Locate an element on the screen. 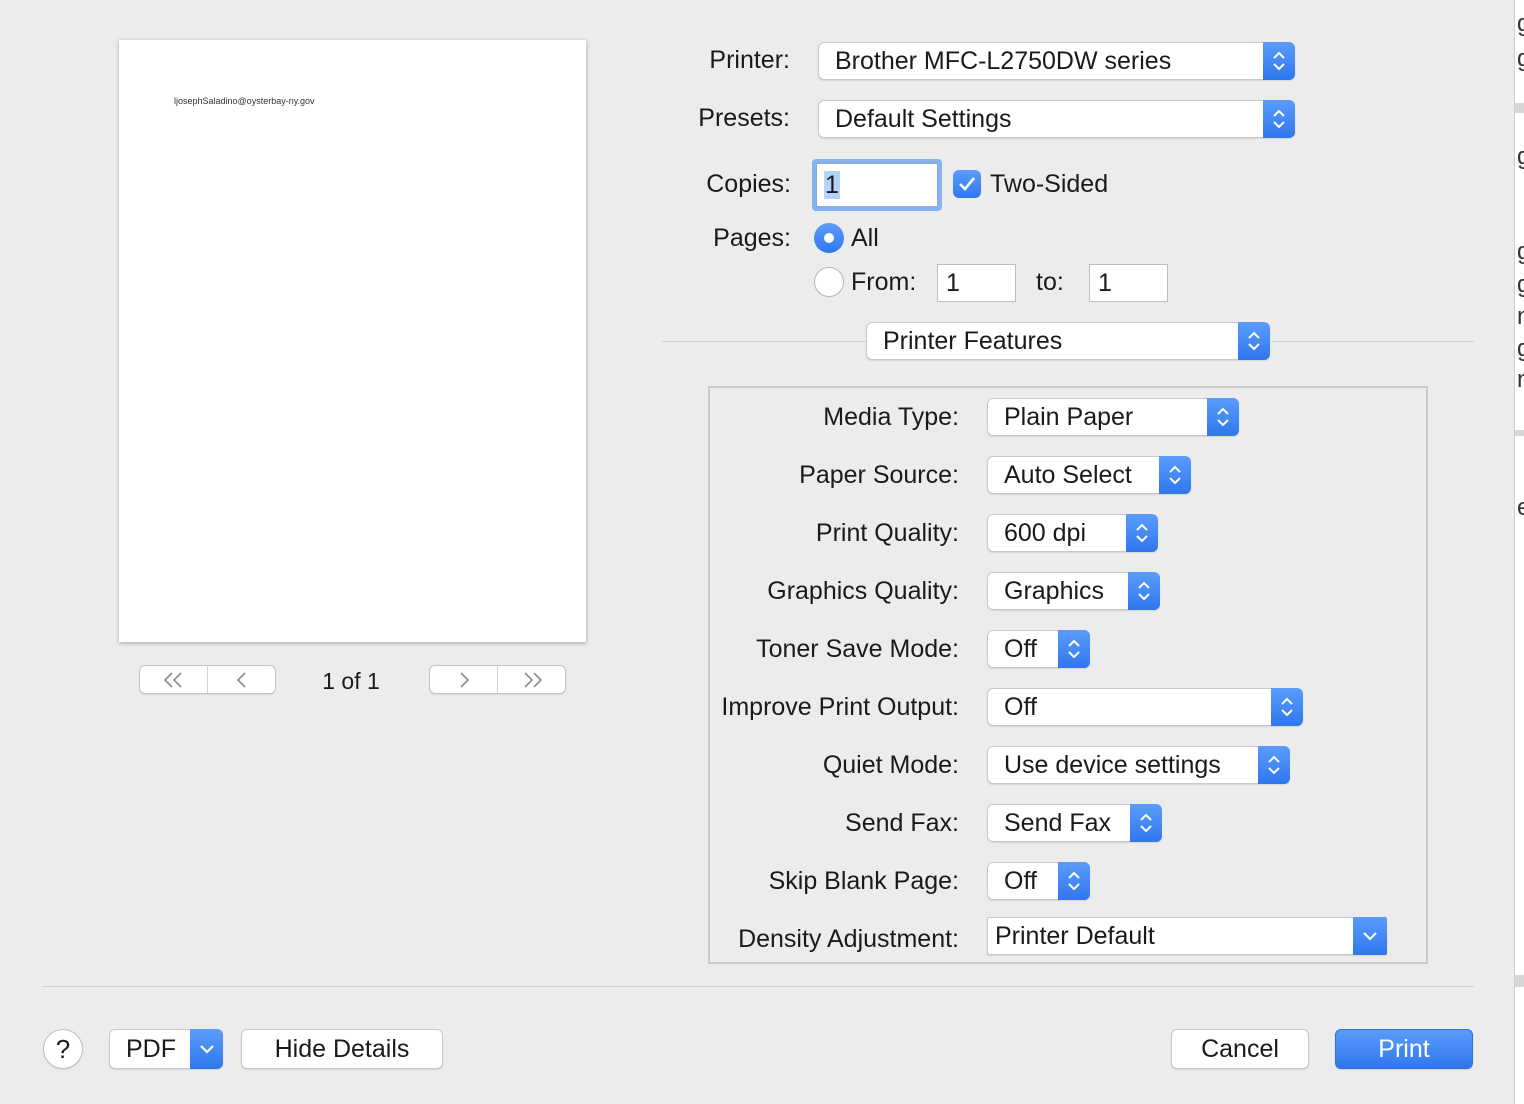 The image size is (1524, 1104). quiet-mode-popup: Use device settings is located at coordinates (1138, 765).